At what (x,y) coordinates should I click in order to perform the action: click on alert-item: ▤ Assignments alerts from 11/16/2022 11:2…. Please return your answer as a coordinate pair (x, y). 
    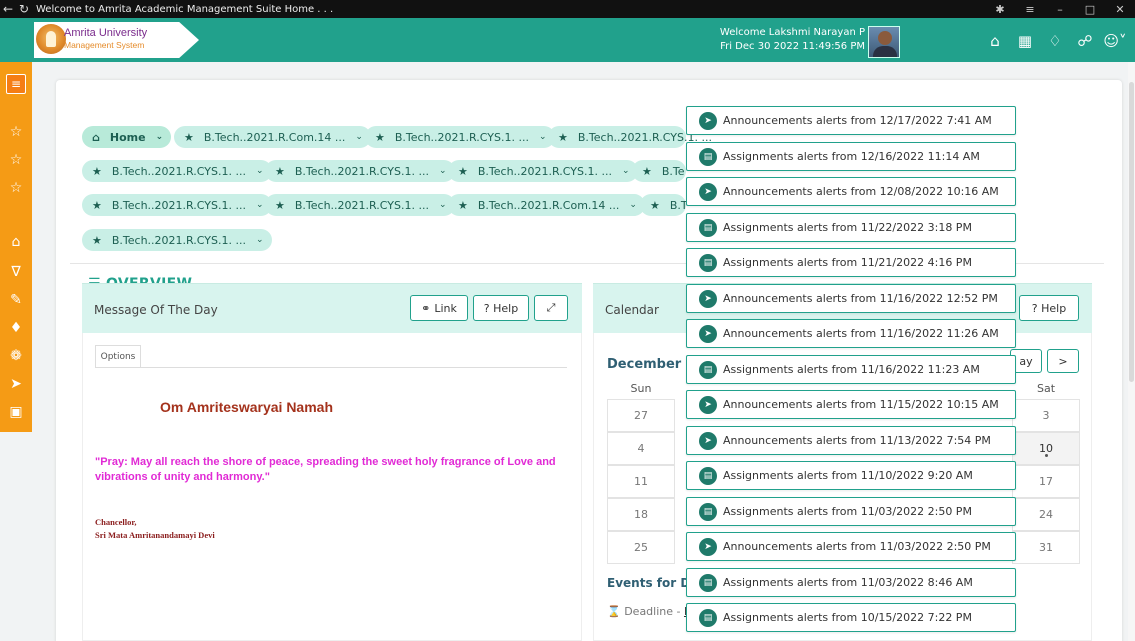
    Looking at the image, I should click on (851, 369).